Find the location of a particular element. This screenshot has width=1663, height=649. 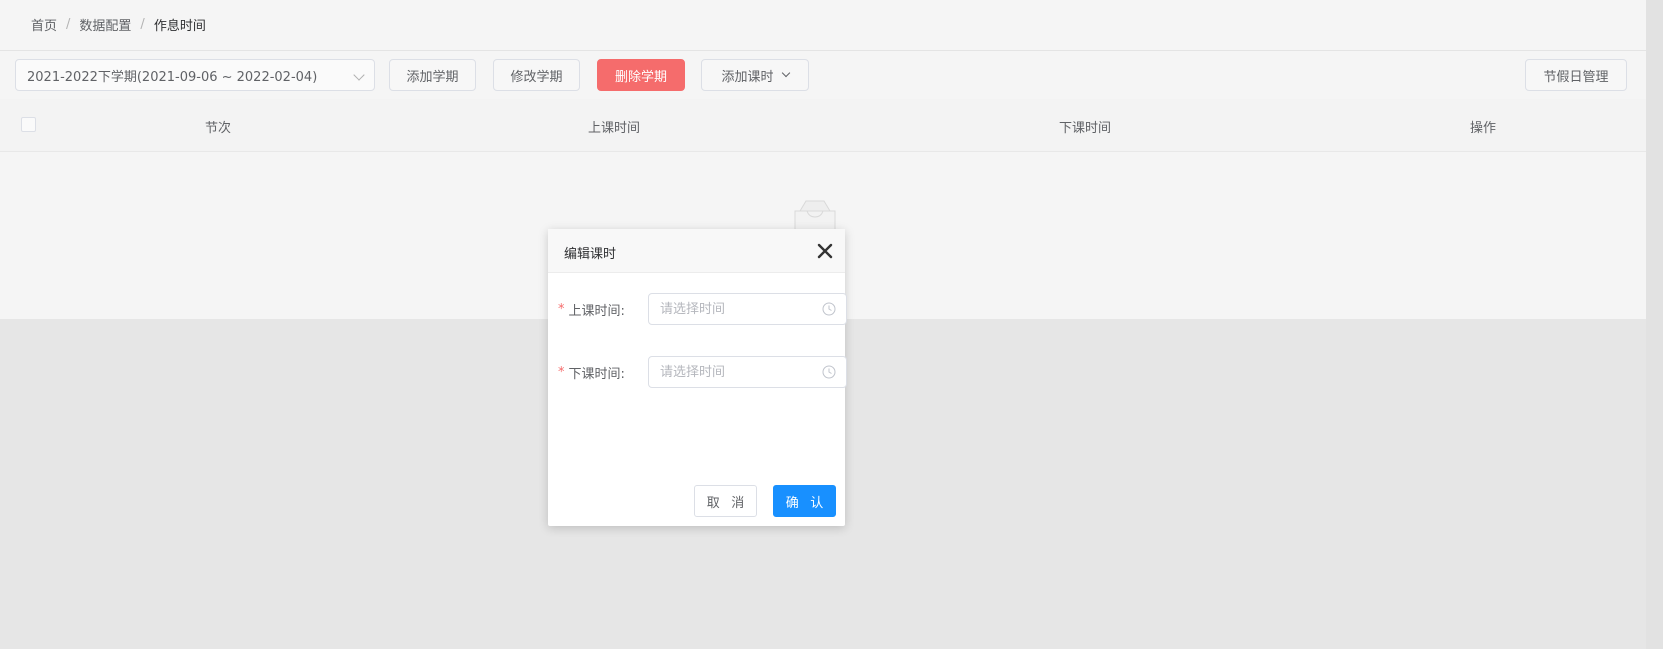

start-time-row: * 上课时间: is located at coordinates (702, 309).